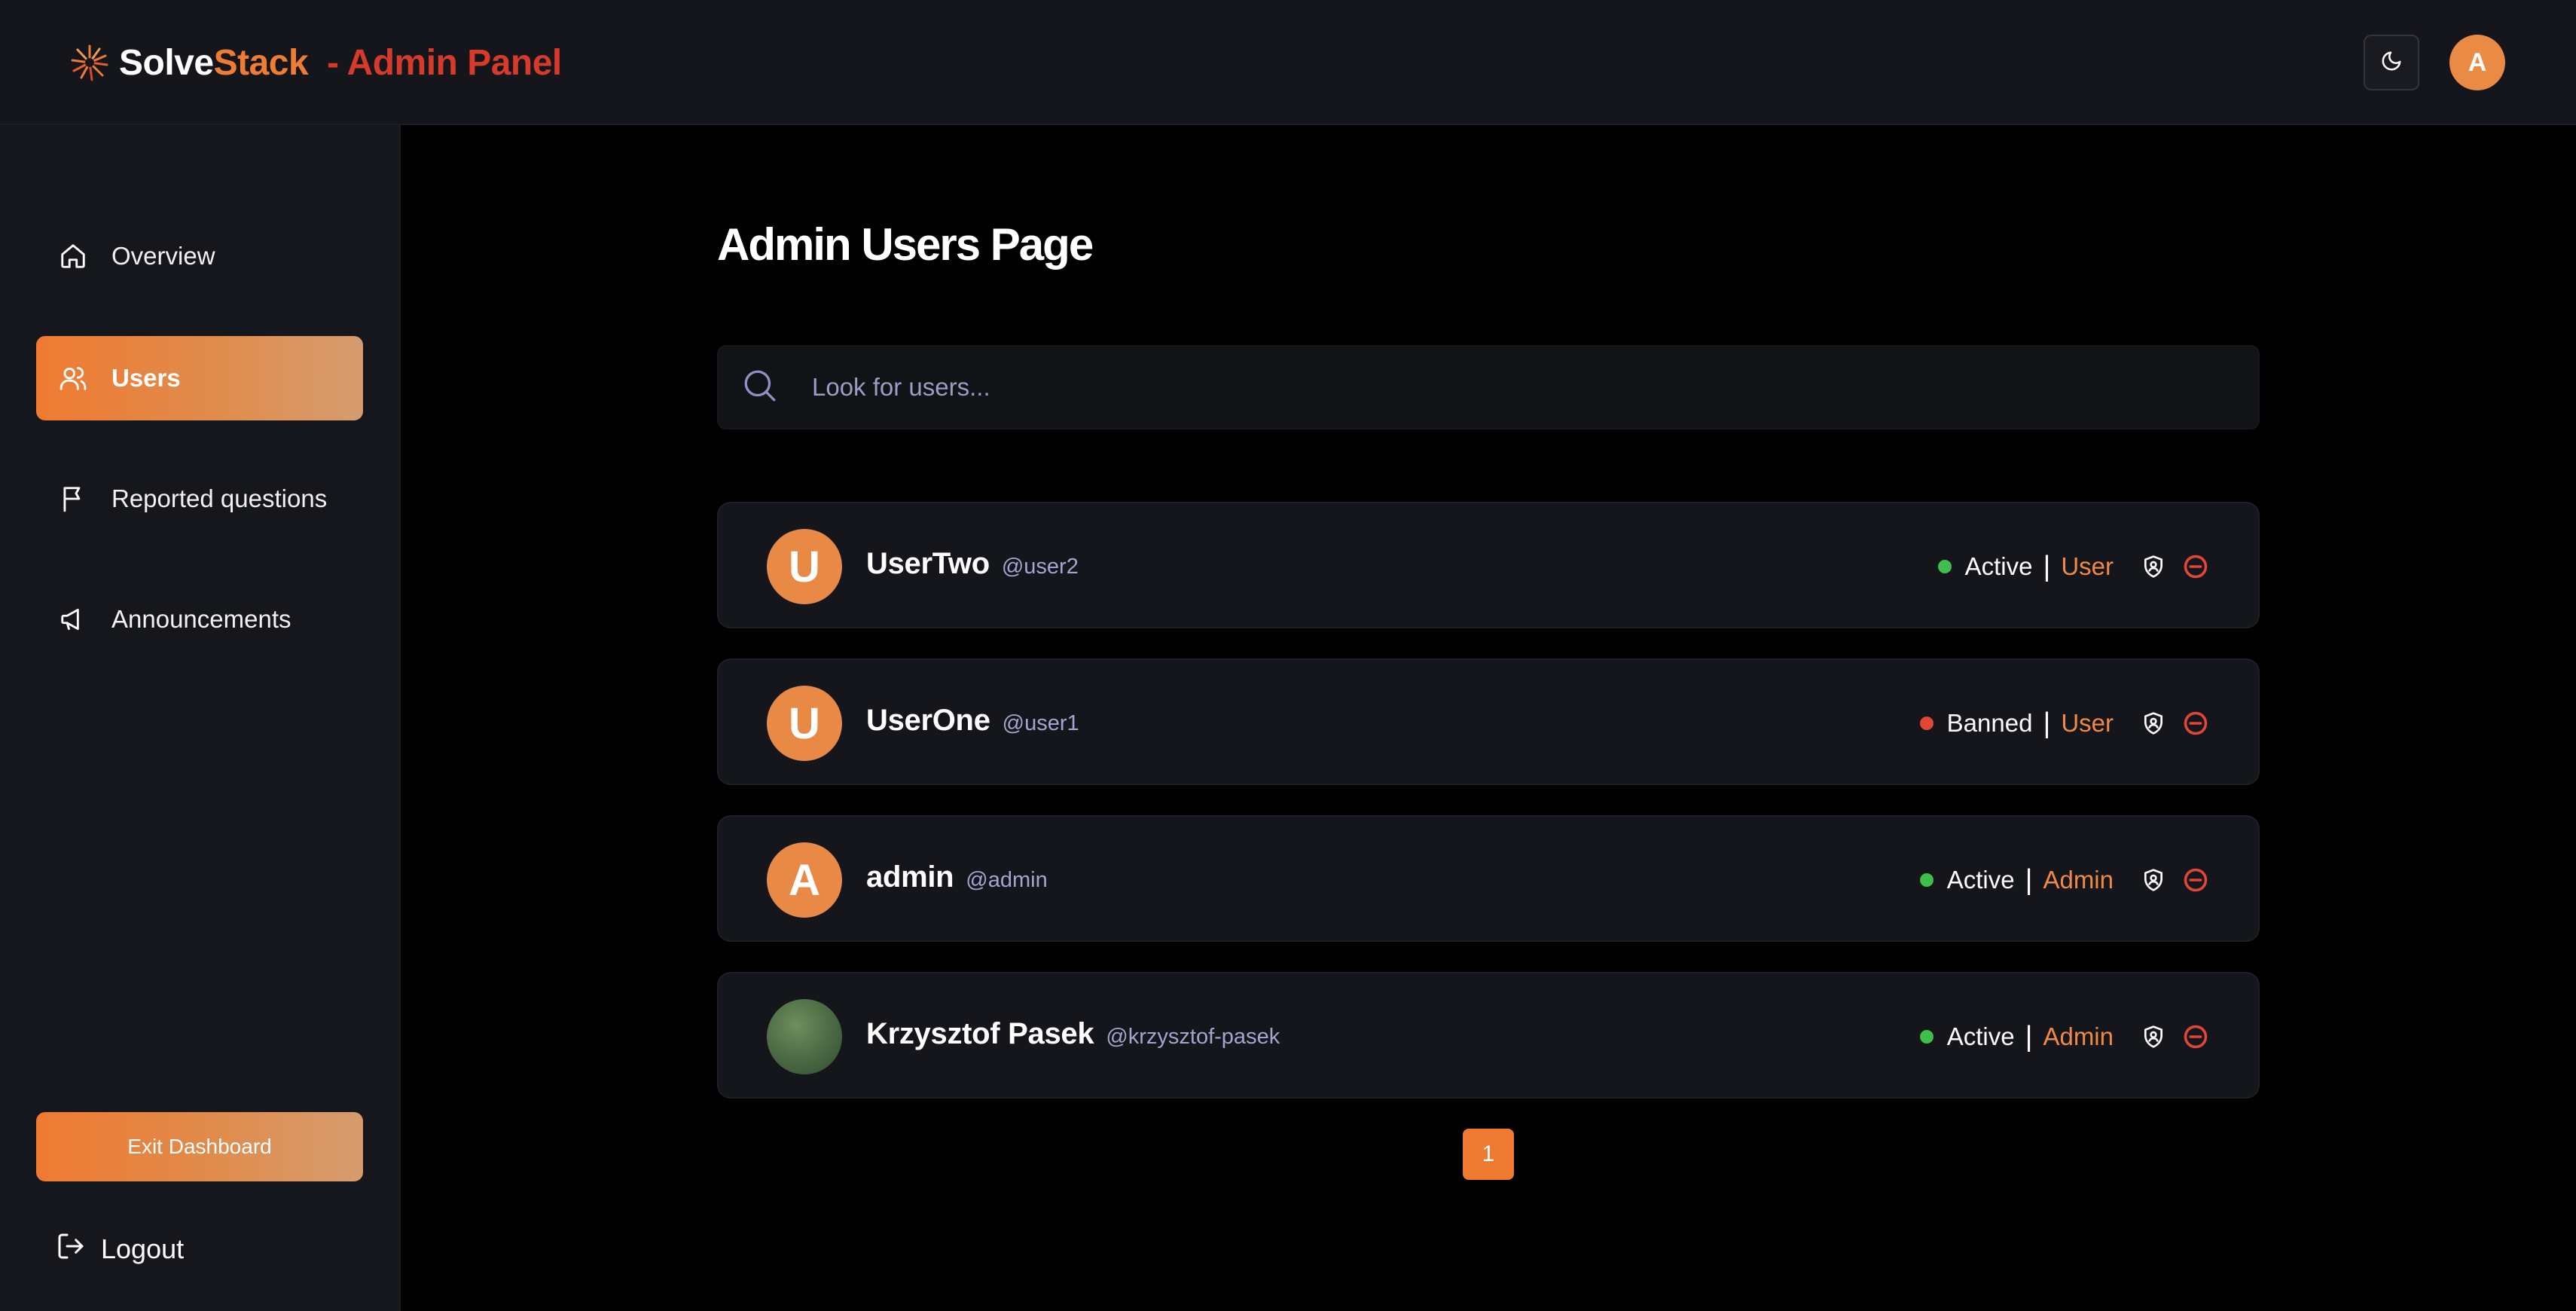 The height and width of the screenshot is (1311, 2576). What do you see at coordinates (928, 720) in the screenshot?
I see `user-name: UserOne` at bounding box center [928, 720].